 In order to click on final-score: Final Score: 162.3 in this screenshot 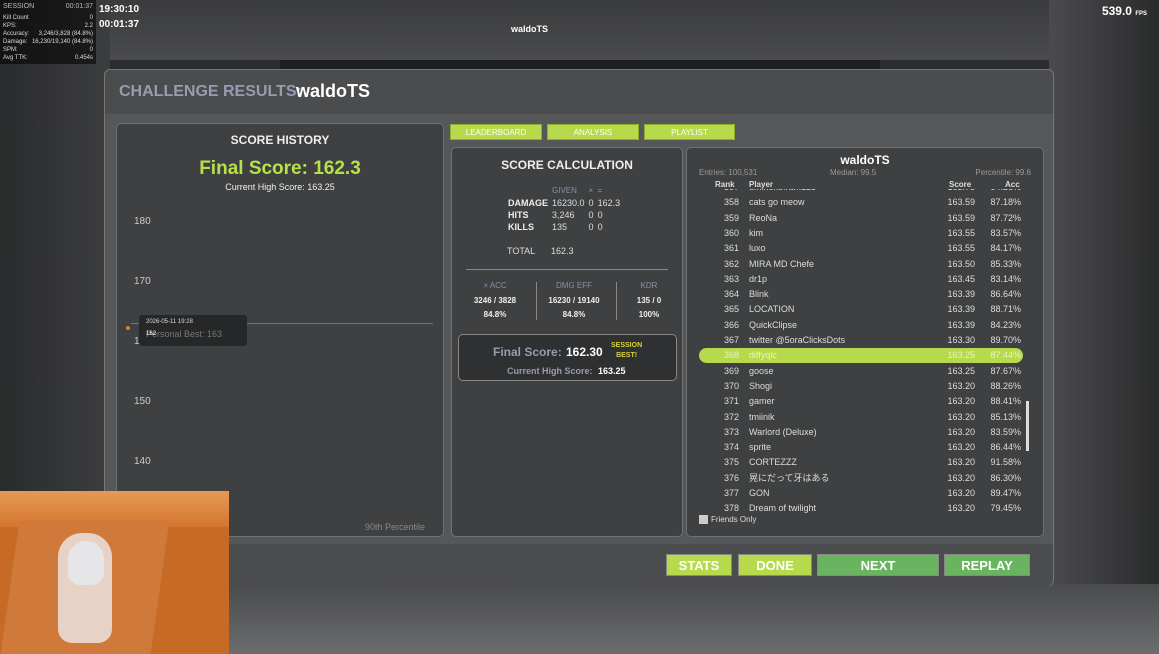, I will do `click(280, 168)`.